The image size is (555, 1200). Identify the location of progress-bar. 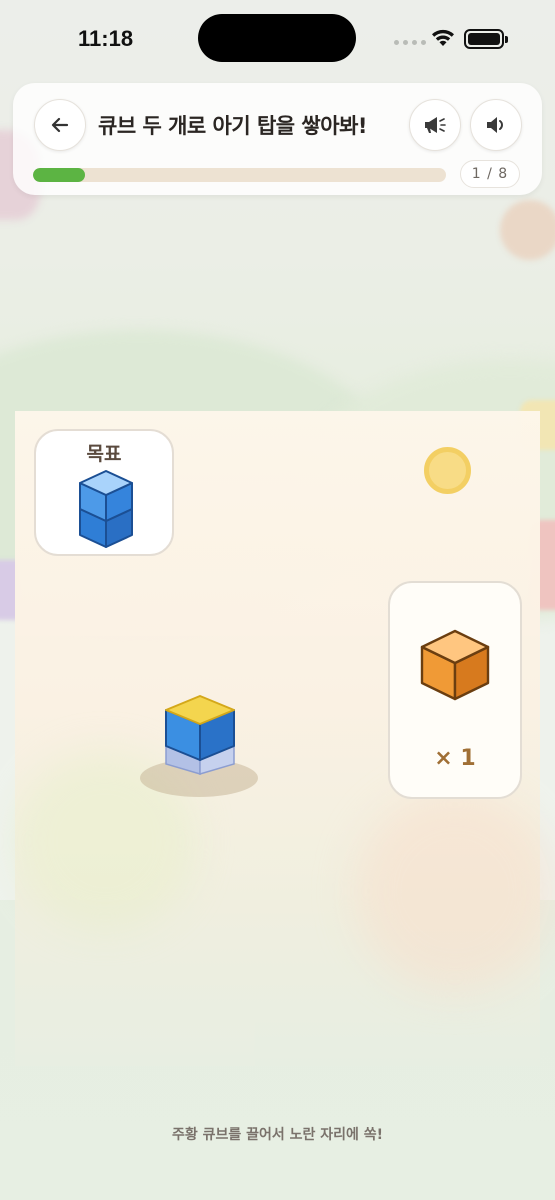
(239, 175).